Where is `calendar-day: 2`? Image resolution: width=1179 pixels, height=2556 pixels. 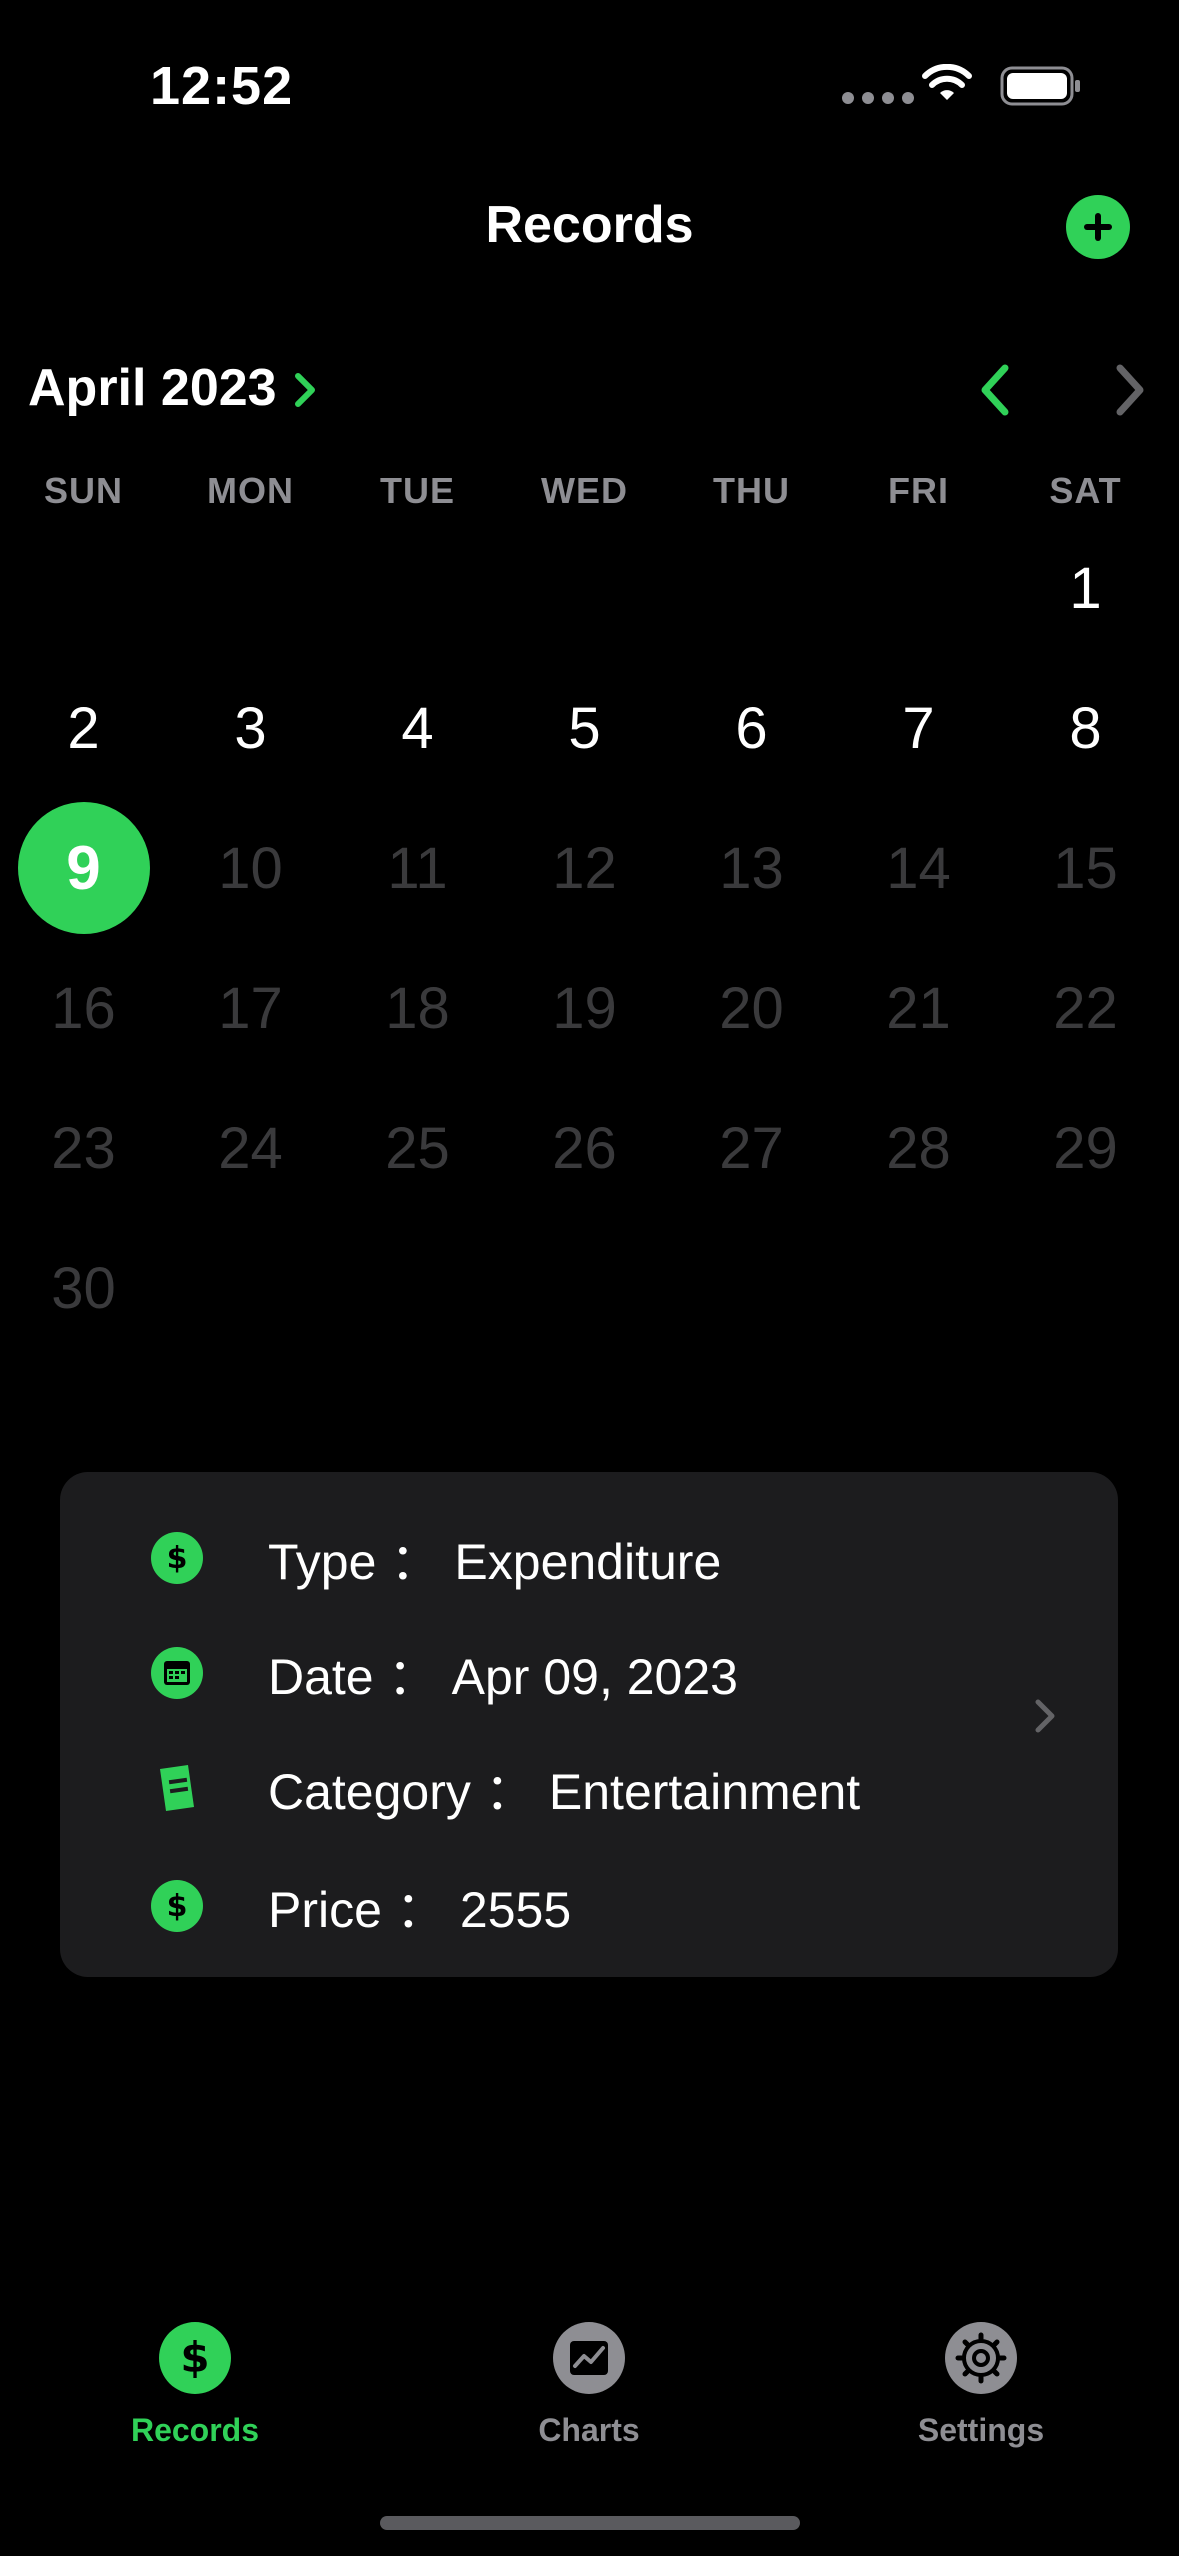 calendar-day: 2 is located at coordinates (83, 728).